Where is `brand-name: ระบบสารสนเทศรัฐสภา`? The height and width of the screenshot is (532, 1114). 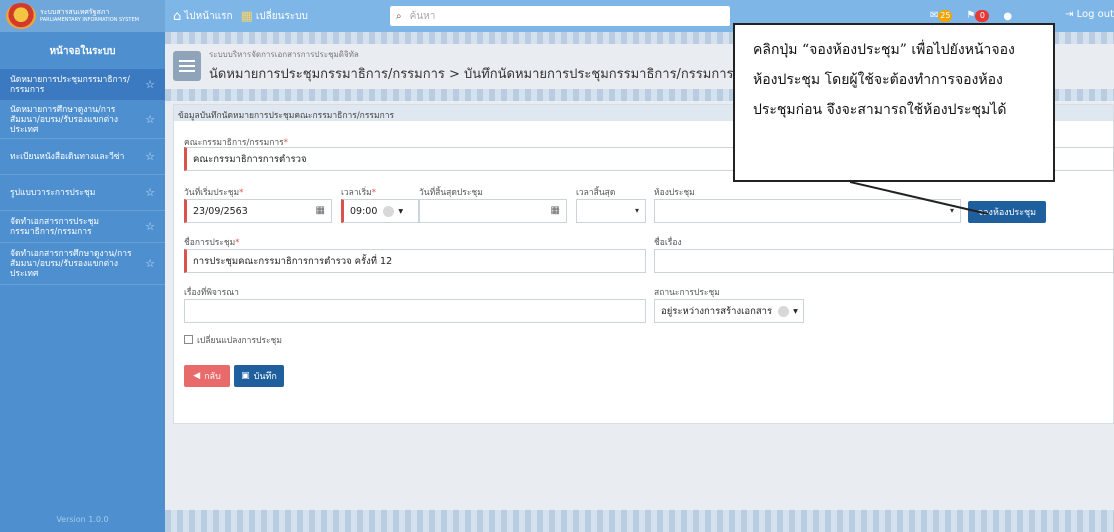 brand-name: ระบบสารสนเทศรัฐสภา is located at coordinates (75, 12).